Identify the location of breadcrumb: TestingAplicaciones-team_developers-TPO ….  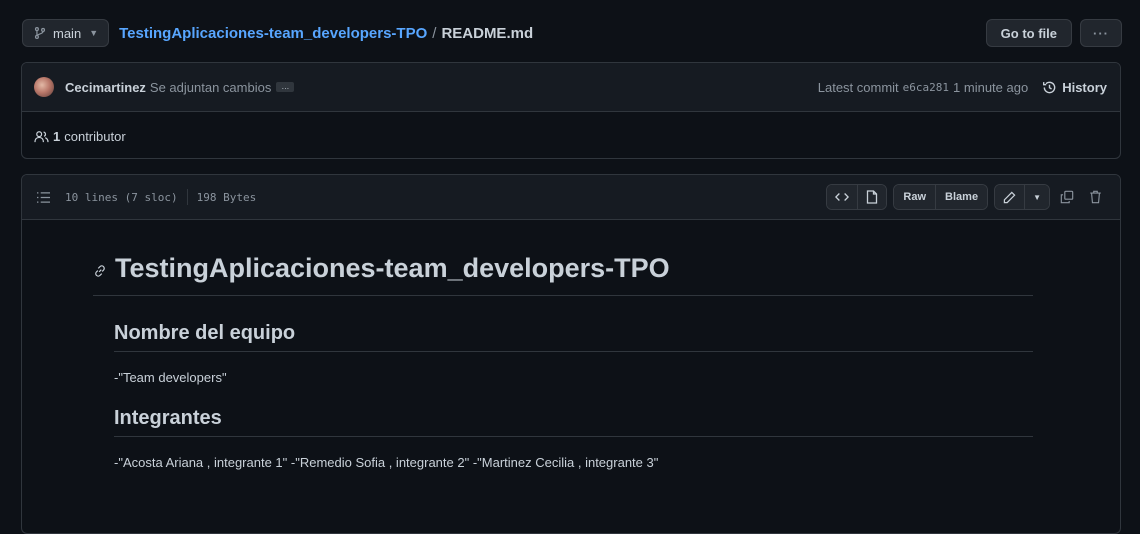
(326, 33).